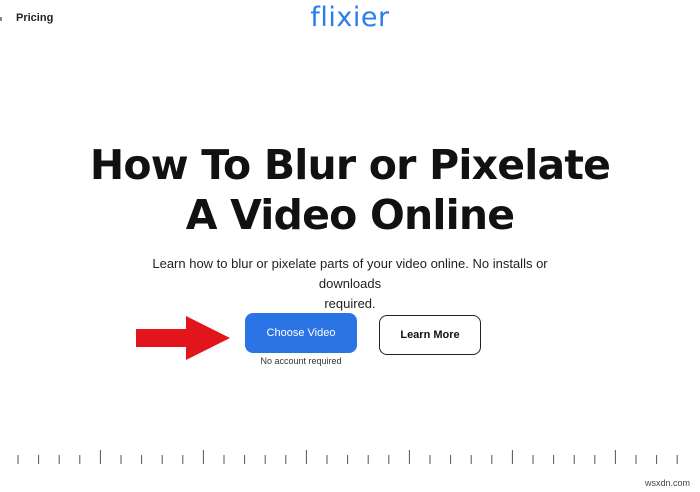 Image resolution: width=700 pixels, height=492 pixels. I want to click on subtitle-line-2: required., so click(350, 303).